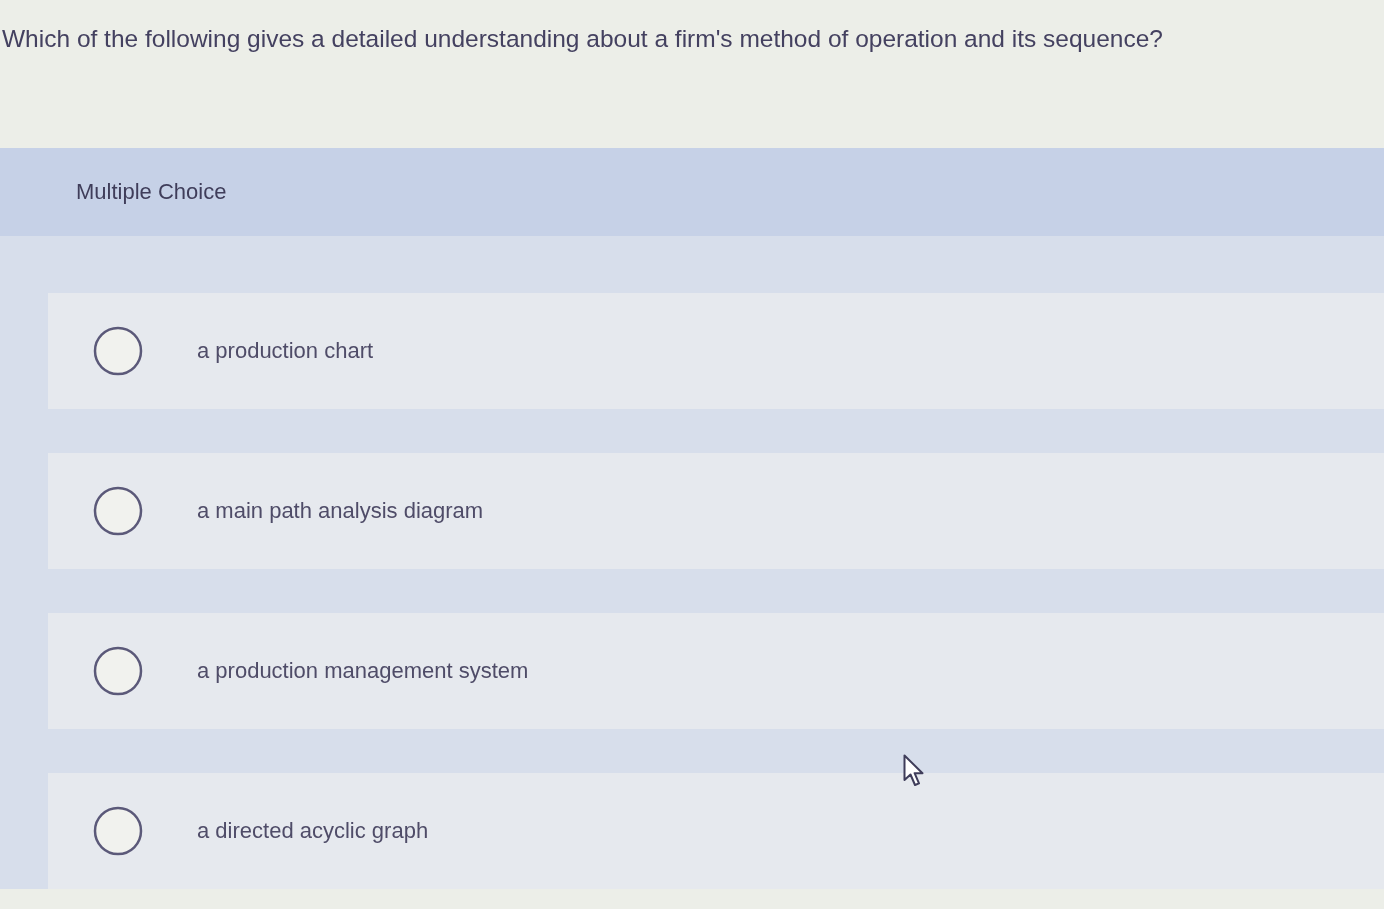 The width and height of the screenshot is (1384, 909). I want to click on option-label: a directed acyclic graph, so click(313, 831).